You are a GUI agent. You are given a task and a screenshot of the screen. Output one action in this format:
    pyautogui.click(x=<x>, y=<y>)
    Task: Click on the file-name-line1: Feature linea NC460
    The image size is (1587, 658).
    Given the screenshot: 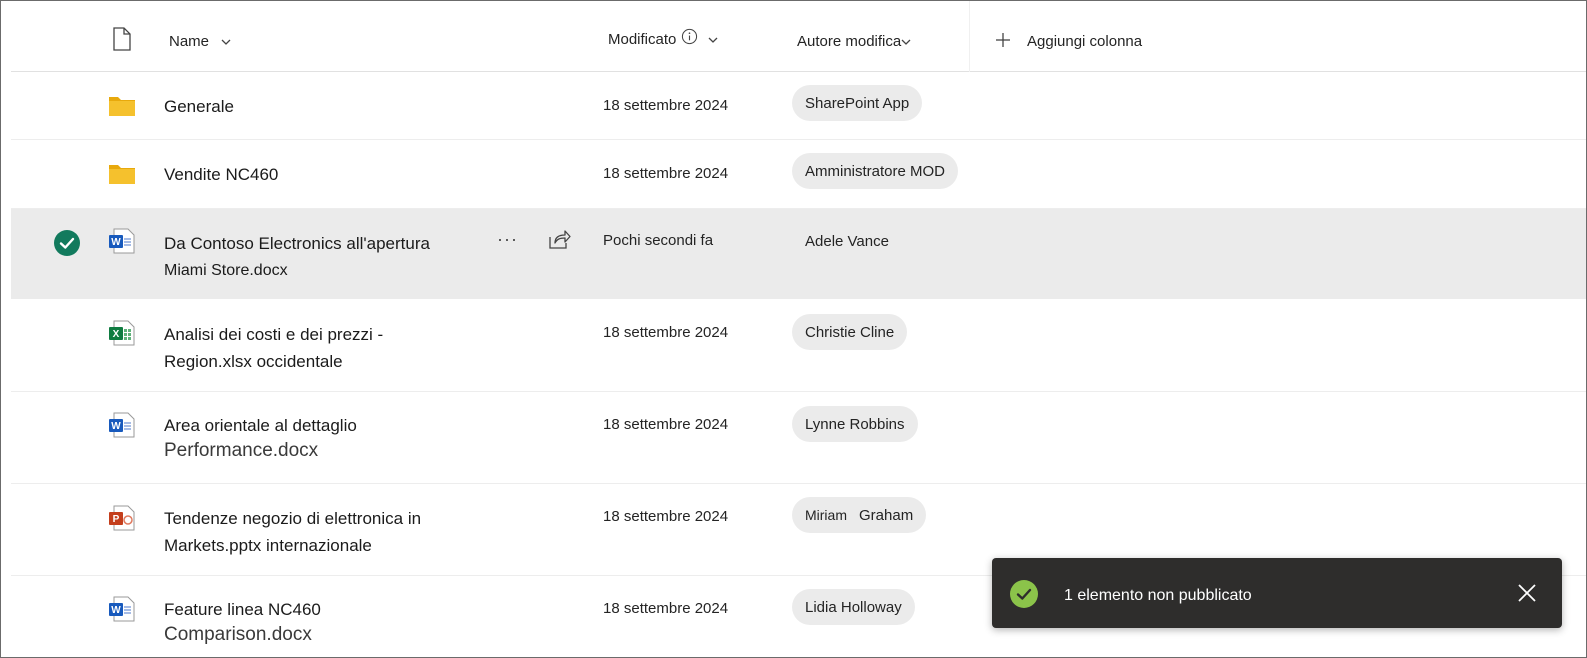 What is the action you would take?
    pyautogui.click(x=242, y=609)
    